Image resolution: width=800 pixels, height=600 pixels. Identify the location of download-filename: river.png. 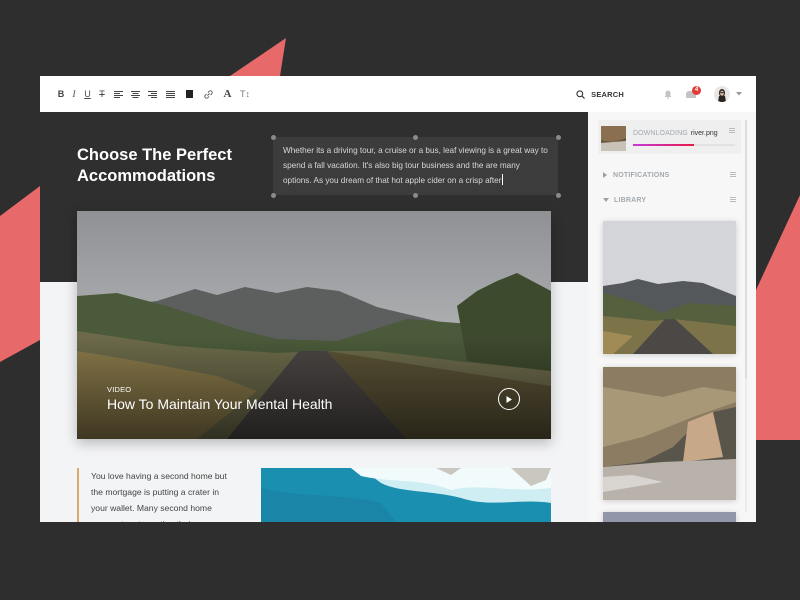
(704, 133).